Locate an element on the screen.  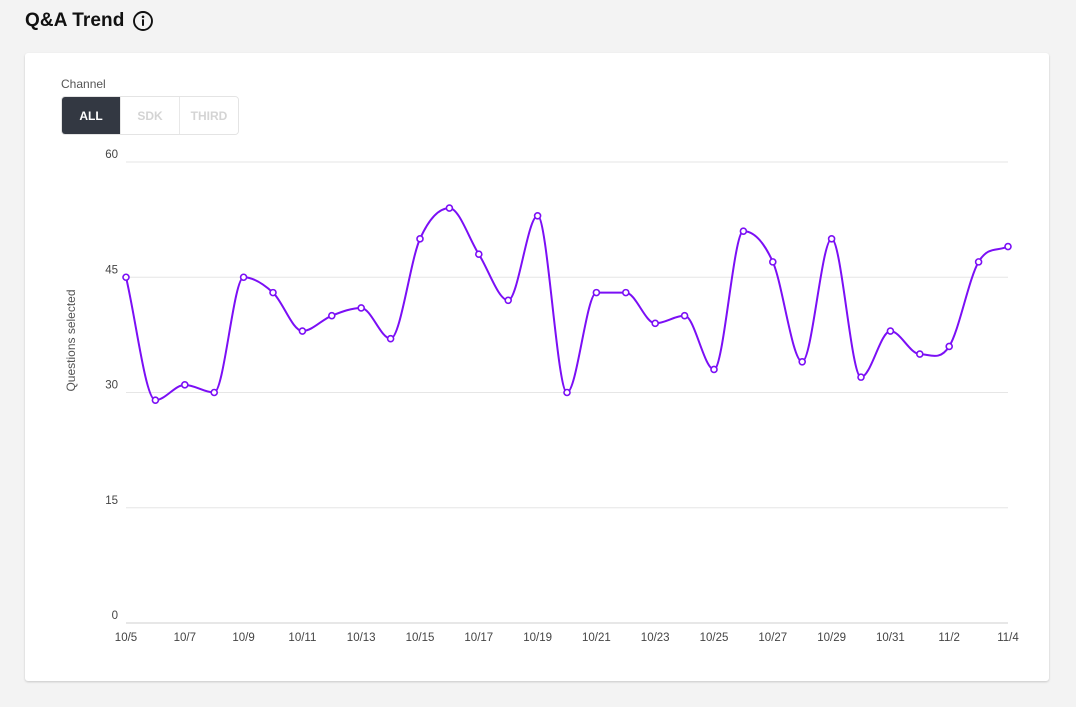
header: Q&A Trend is located at coordinates (89, 21).